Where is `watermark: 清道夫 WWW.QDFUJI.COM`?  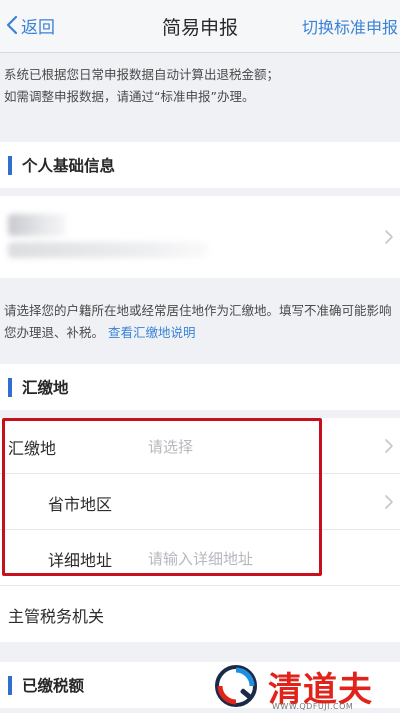
watermark: 清道夫 WWW.QDFUJI.COM is located at coordinates (306, 686).